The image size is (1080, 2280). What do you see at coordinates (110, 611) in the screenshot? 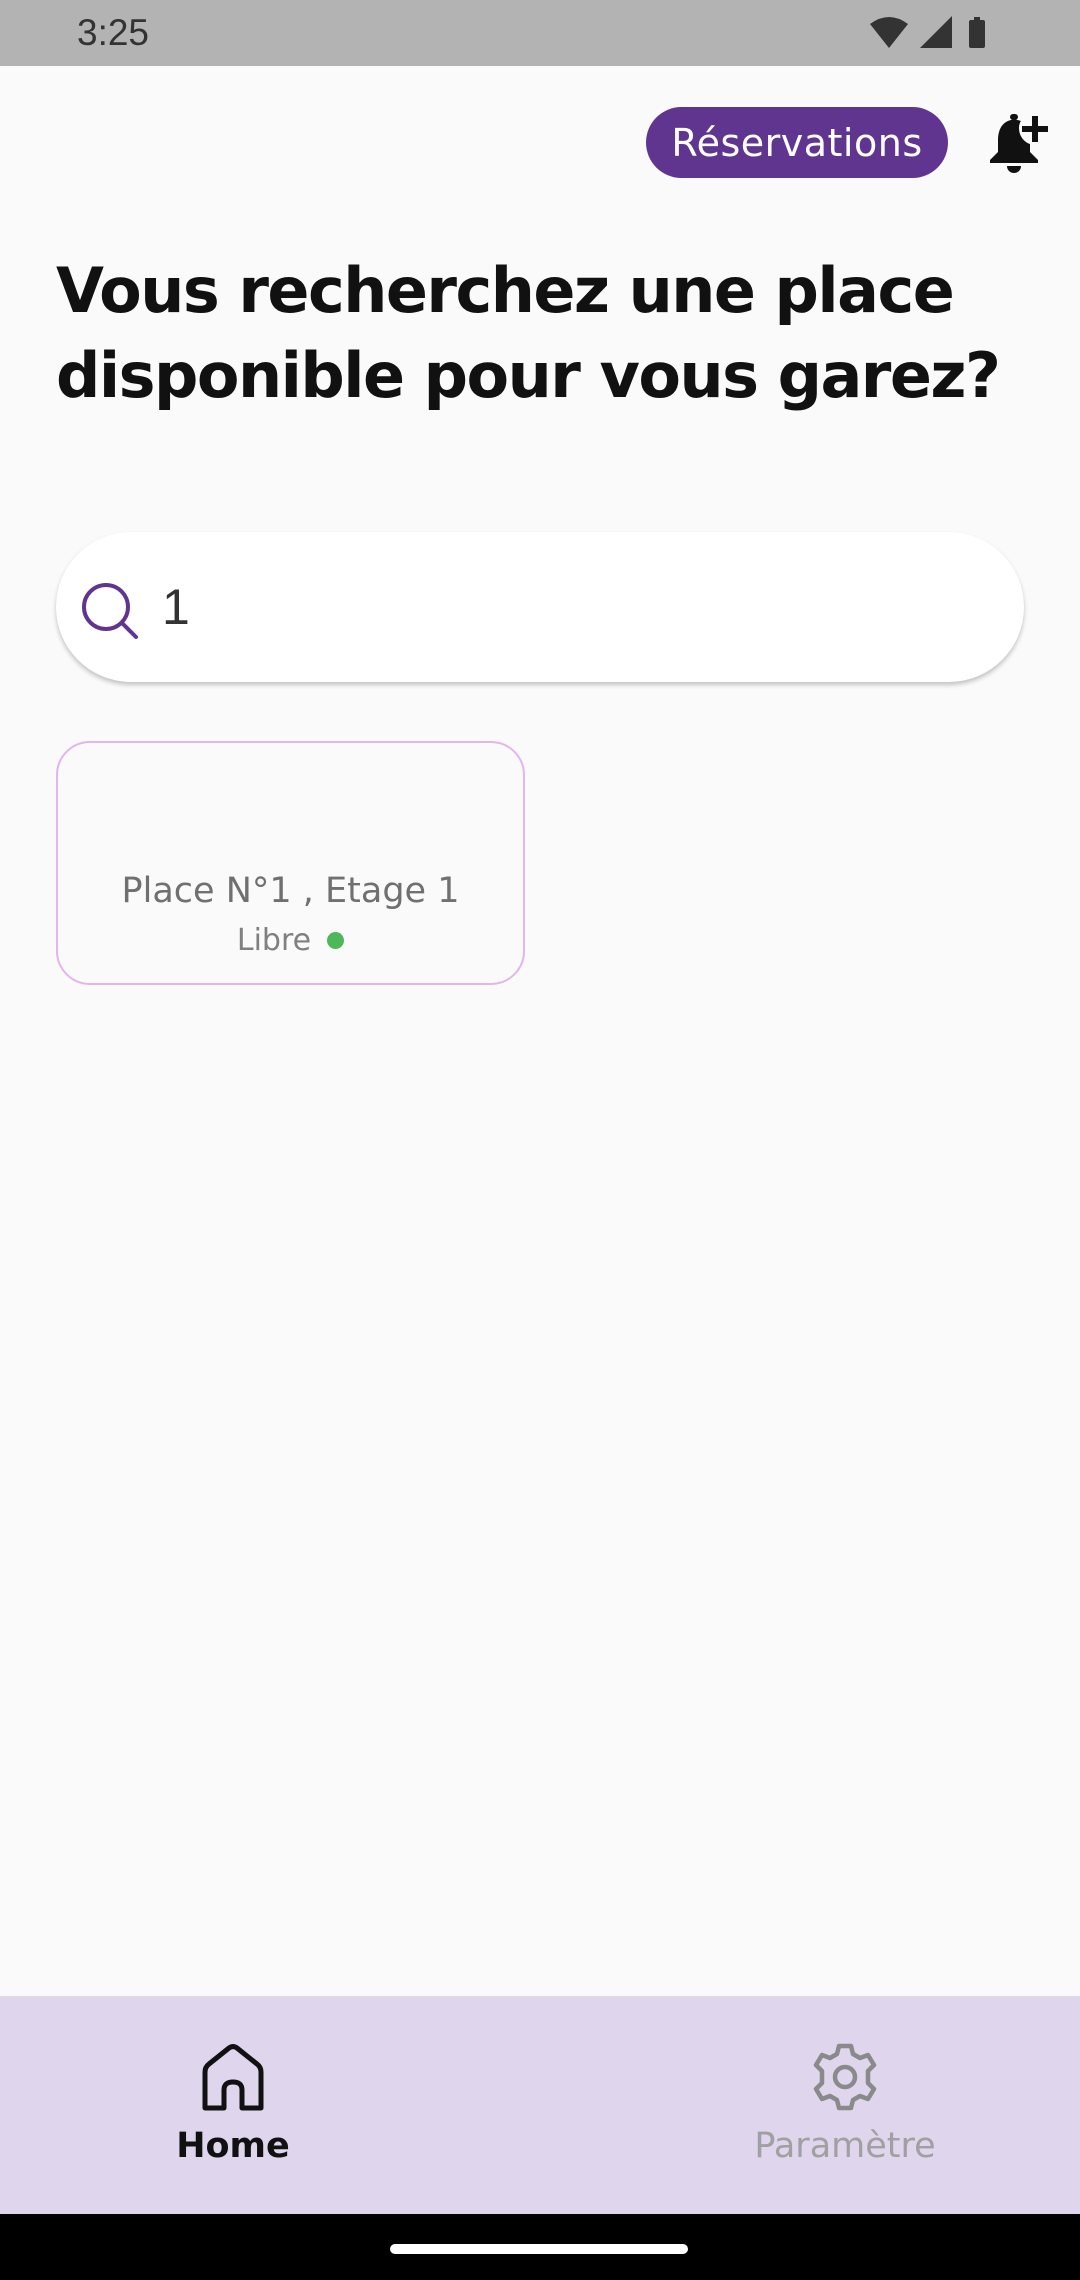
I see `search-icon` at bounding box center [110, 611].